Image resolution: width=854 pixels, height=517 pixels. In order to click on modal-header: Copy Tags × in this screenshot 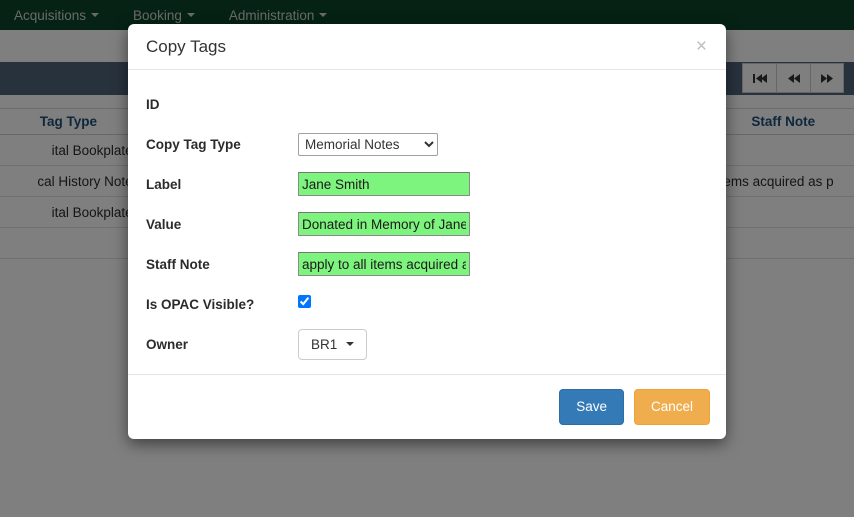, I will do `click(427, 47)`.